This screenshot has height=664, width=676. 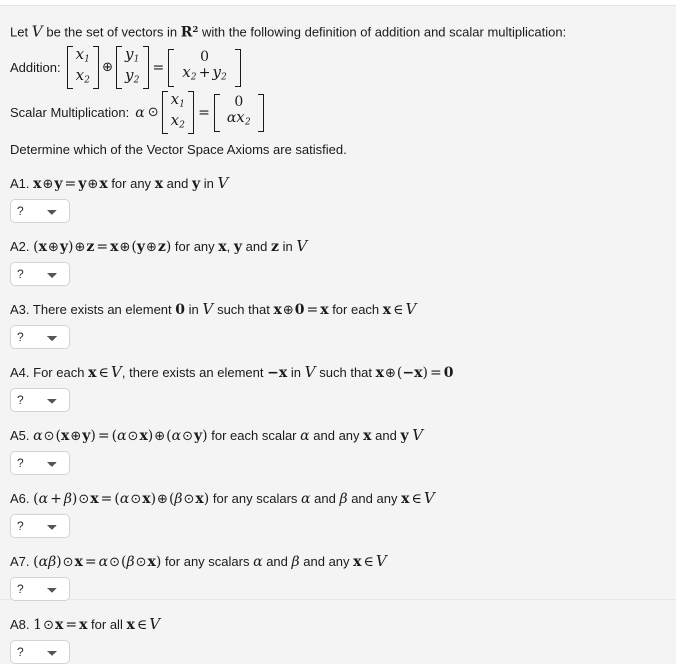 I want to click on sym-y2: y, so click(x=198, y=436).